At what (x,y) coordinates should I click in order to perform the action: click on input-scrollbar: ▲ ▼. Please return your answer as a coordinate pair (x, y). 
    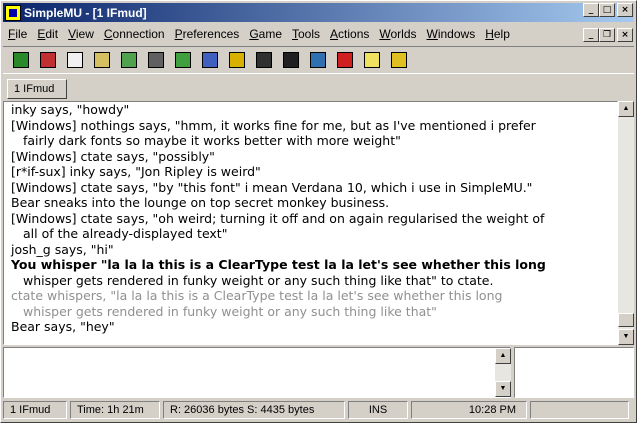
    Looking at the image, I should click on (503, 372).